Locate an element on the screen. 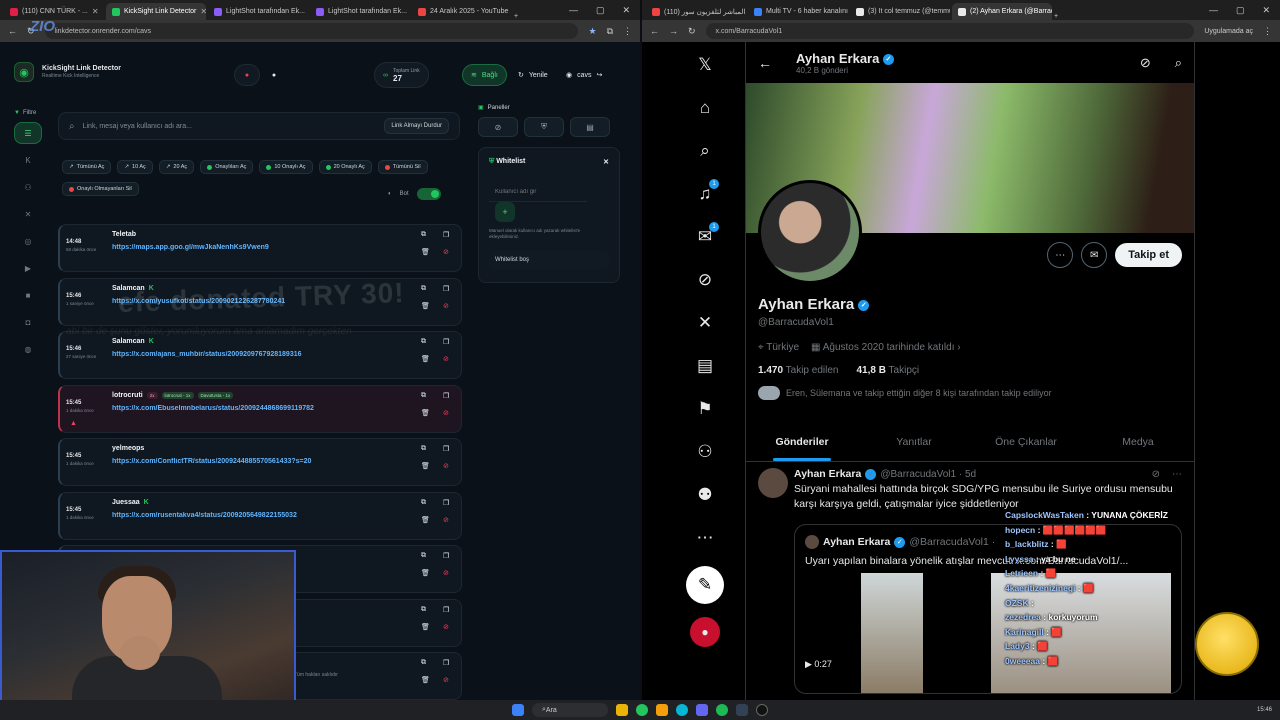 Image resolution: width=1280 pixels, height=720 pixels. x-logo-icon: 𝕏 is located at coordinates (705, 65).